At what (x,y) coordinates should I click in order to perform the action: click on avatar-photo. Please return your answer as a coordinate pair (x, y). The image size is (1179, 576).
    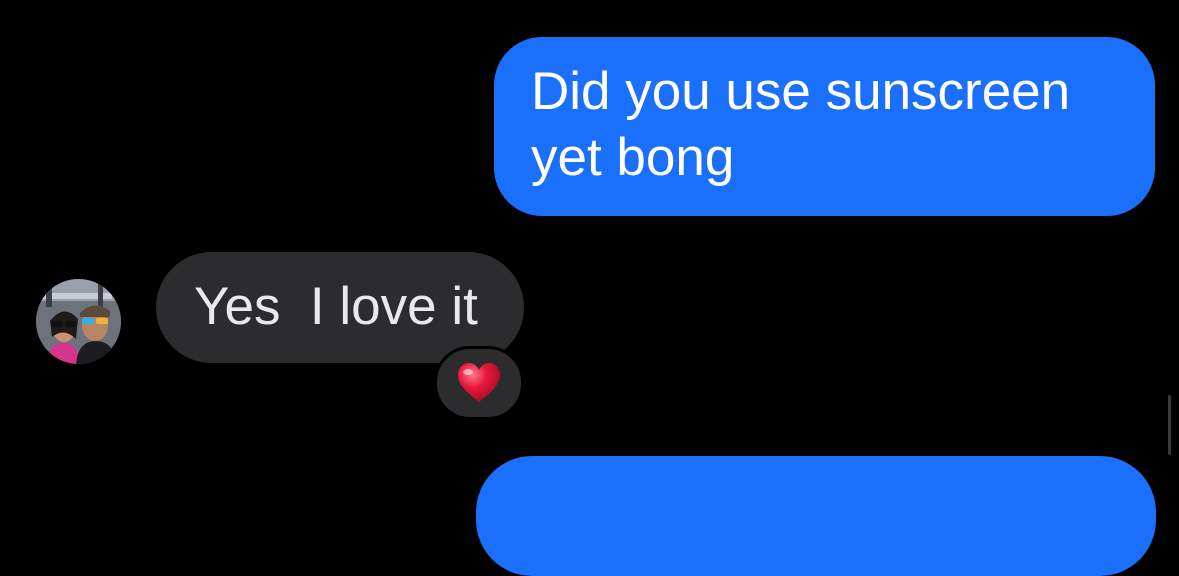
    Looking at the image, I should click on (78, 321).